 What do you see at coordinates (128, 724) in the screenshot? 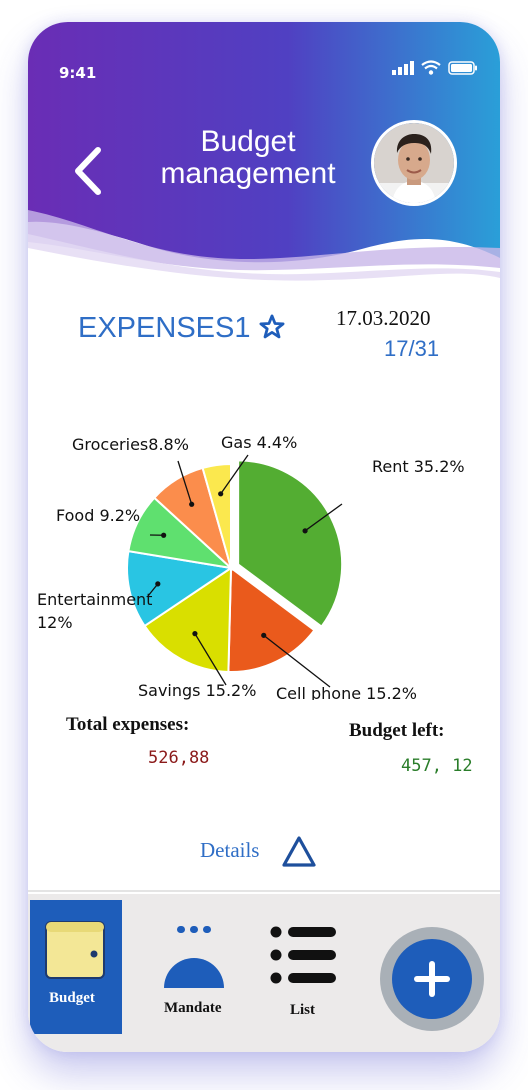
I see `total-expenses-label: Total expenses:` at bounding box center [128, 724].